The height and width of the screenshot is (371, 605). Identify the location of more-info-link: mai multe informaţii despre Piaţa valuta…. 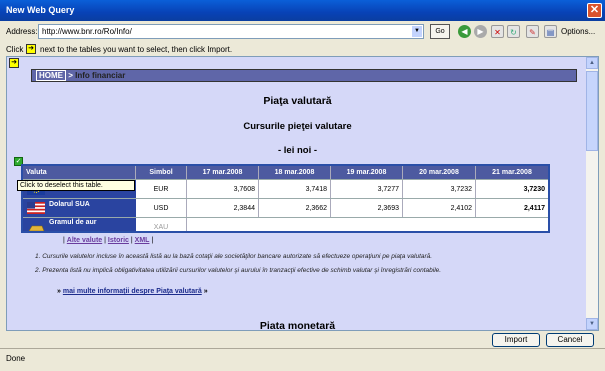
(132, 291).